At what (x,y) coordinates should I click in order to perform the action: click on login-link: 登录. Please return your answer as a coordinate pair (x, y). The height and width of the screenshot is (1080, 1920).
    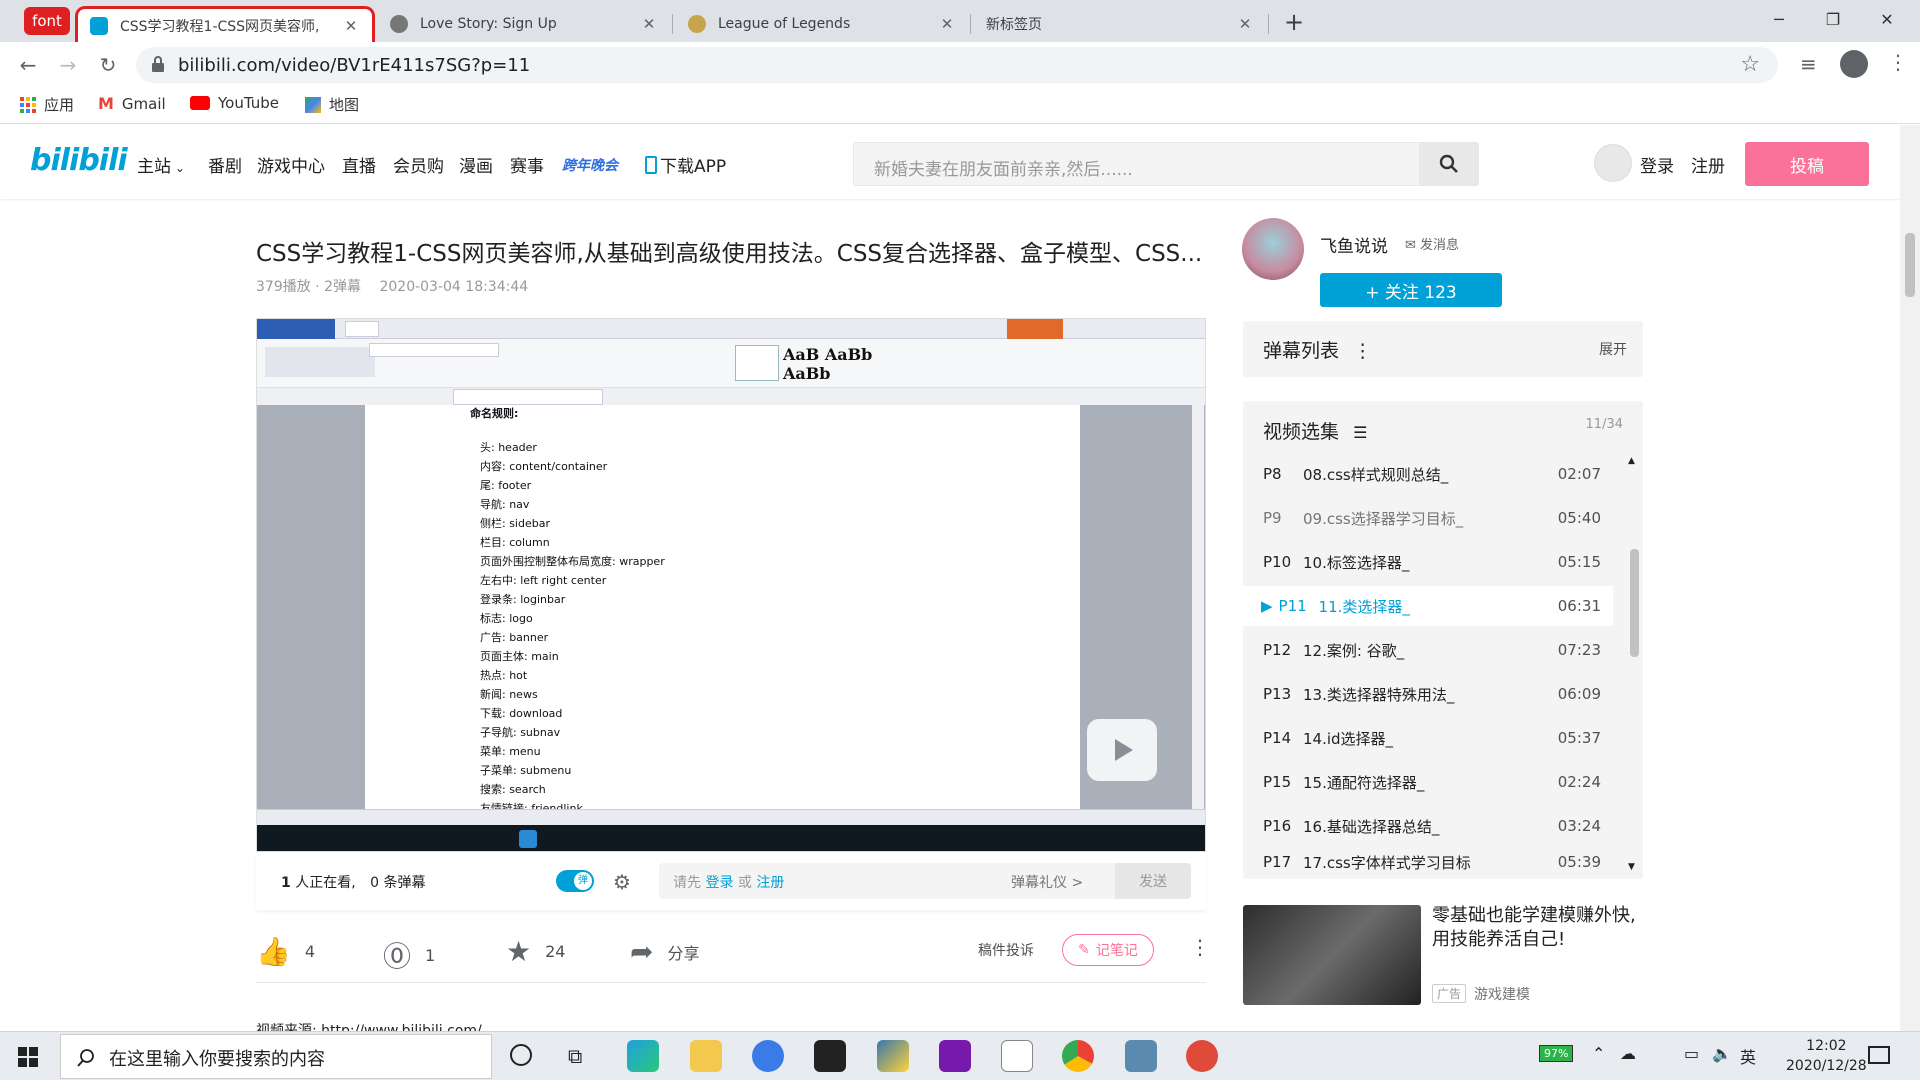
    Looking at the image, I should click on (1657, 164).